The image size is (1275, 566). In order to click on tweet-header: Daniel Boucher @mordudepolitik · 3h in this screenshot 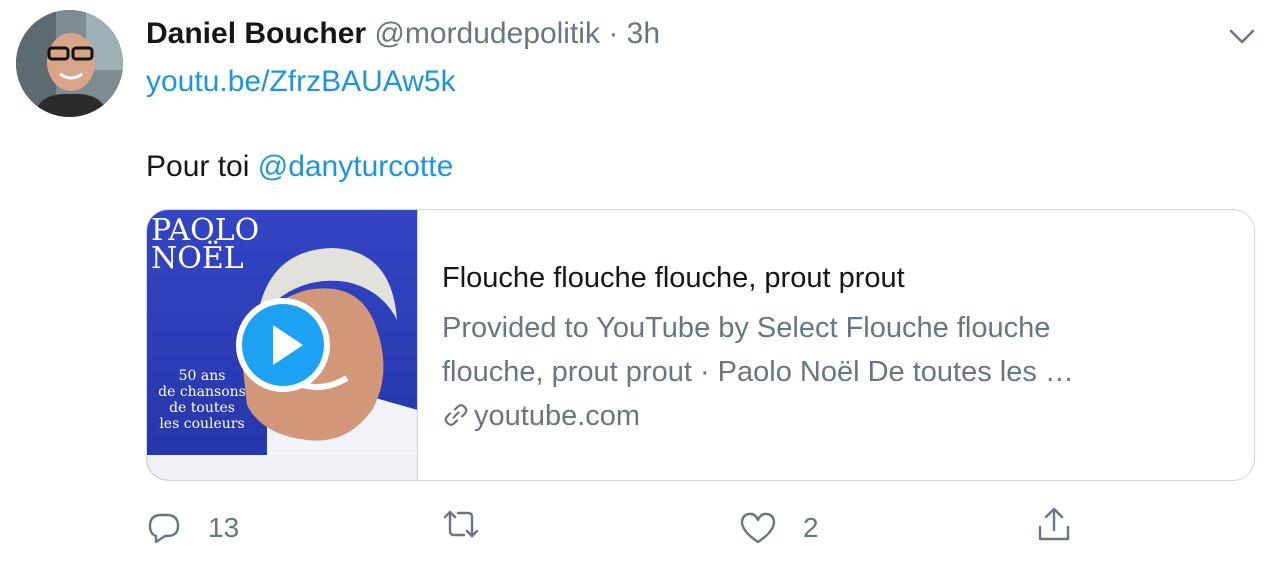, I will do `click(403, 34)`.